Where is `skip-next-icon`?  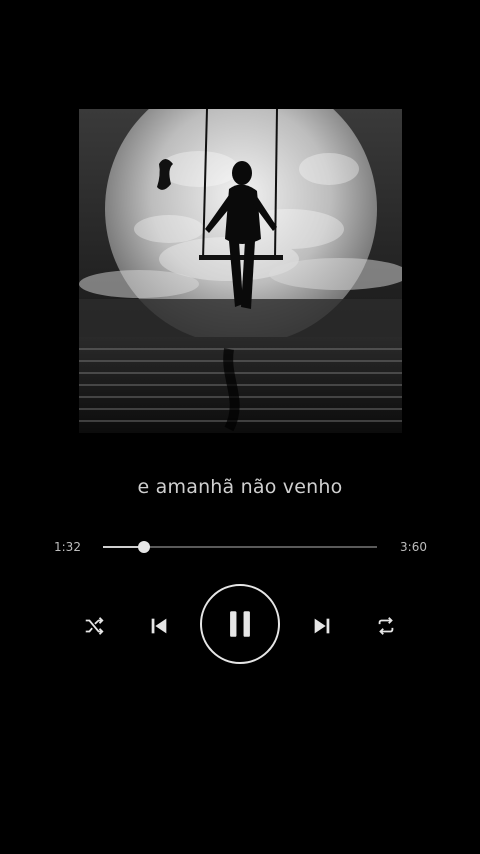 skip-next-icon is located at coordinates (322, 626).